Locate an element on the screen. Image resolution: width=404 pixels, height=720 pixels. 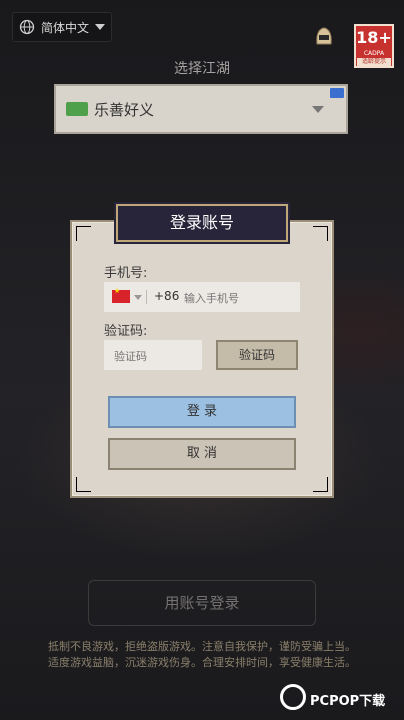
country-code: +86 is located at coordinates (167, 296).